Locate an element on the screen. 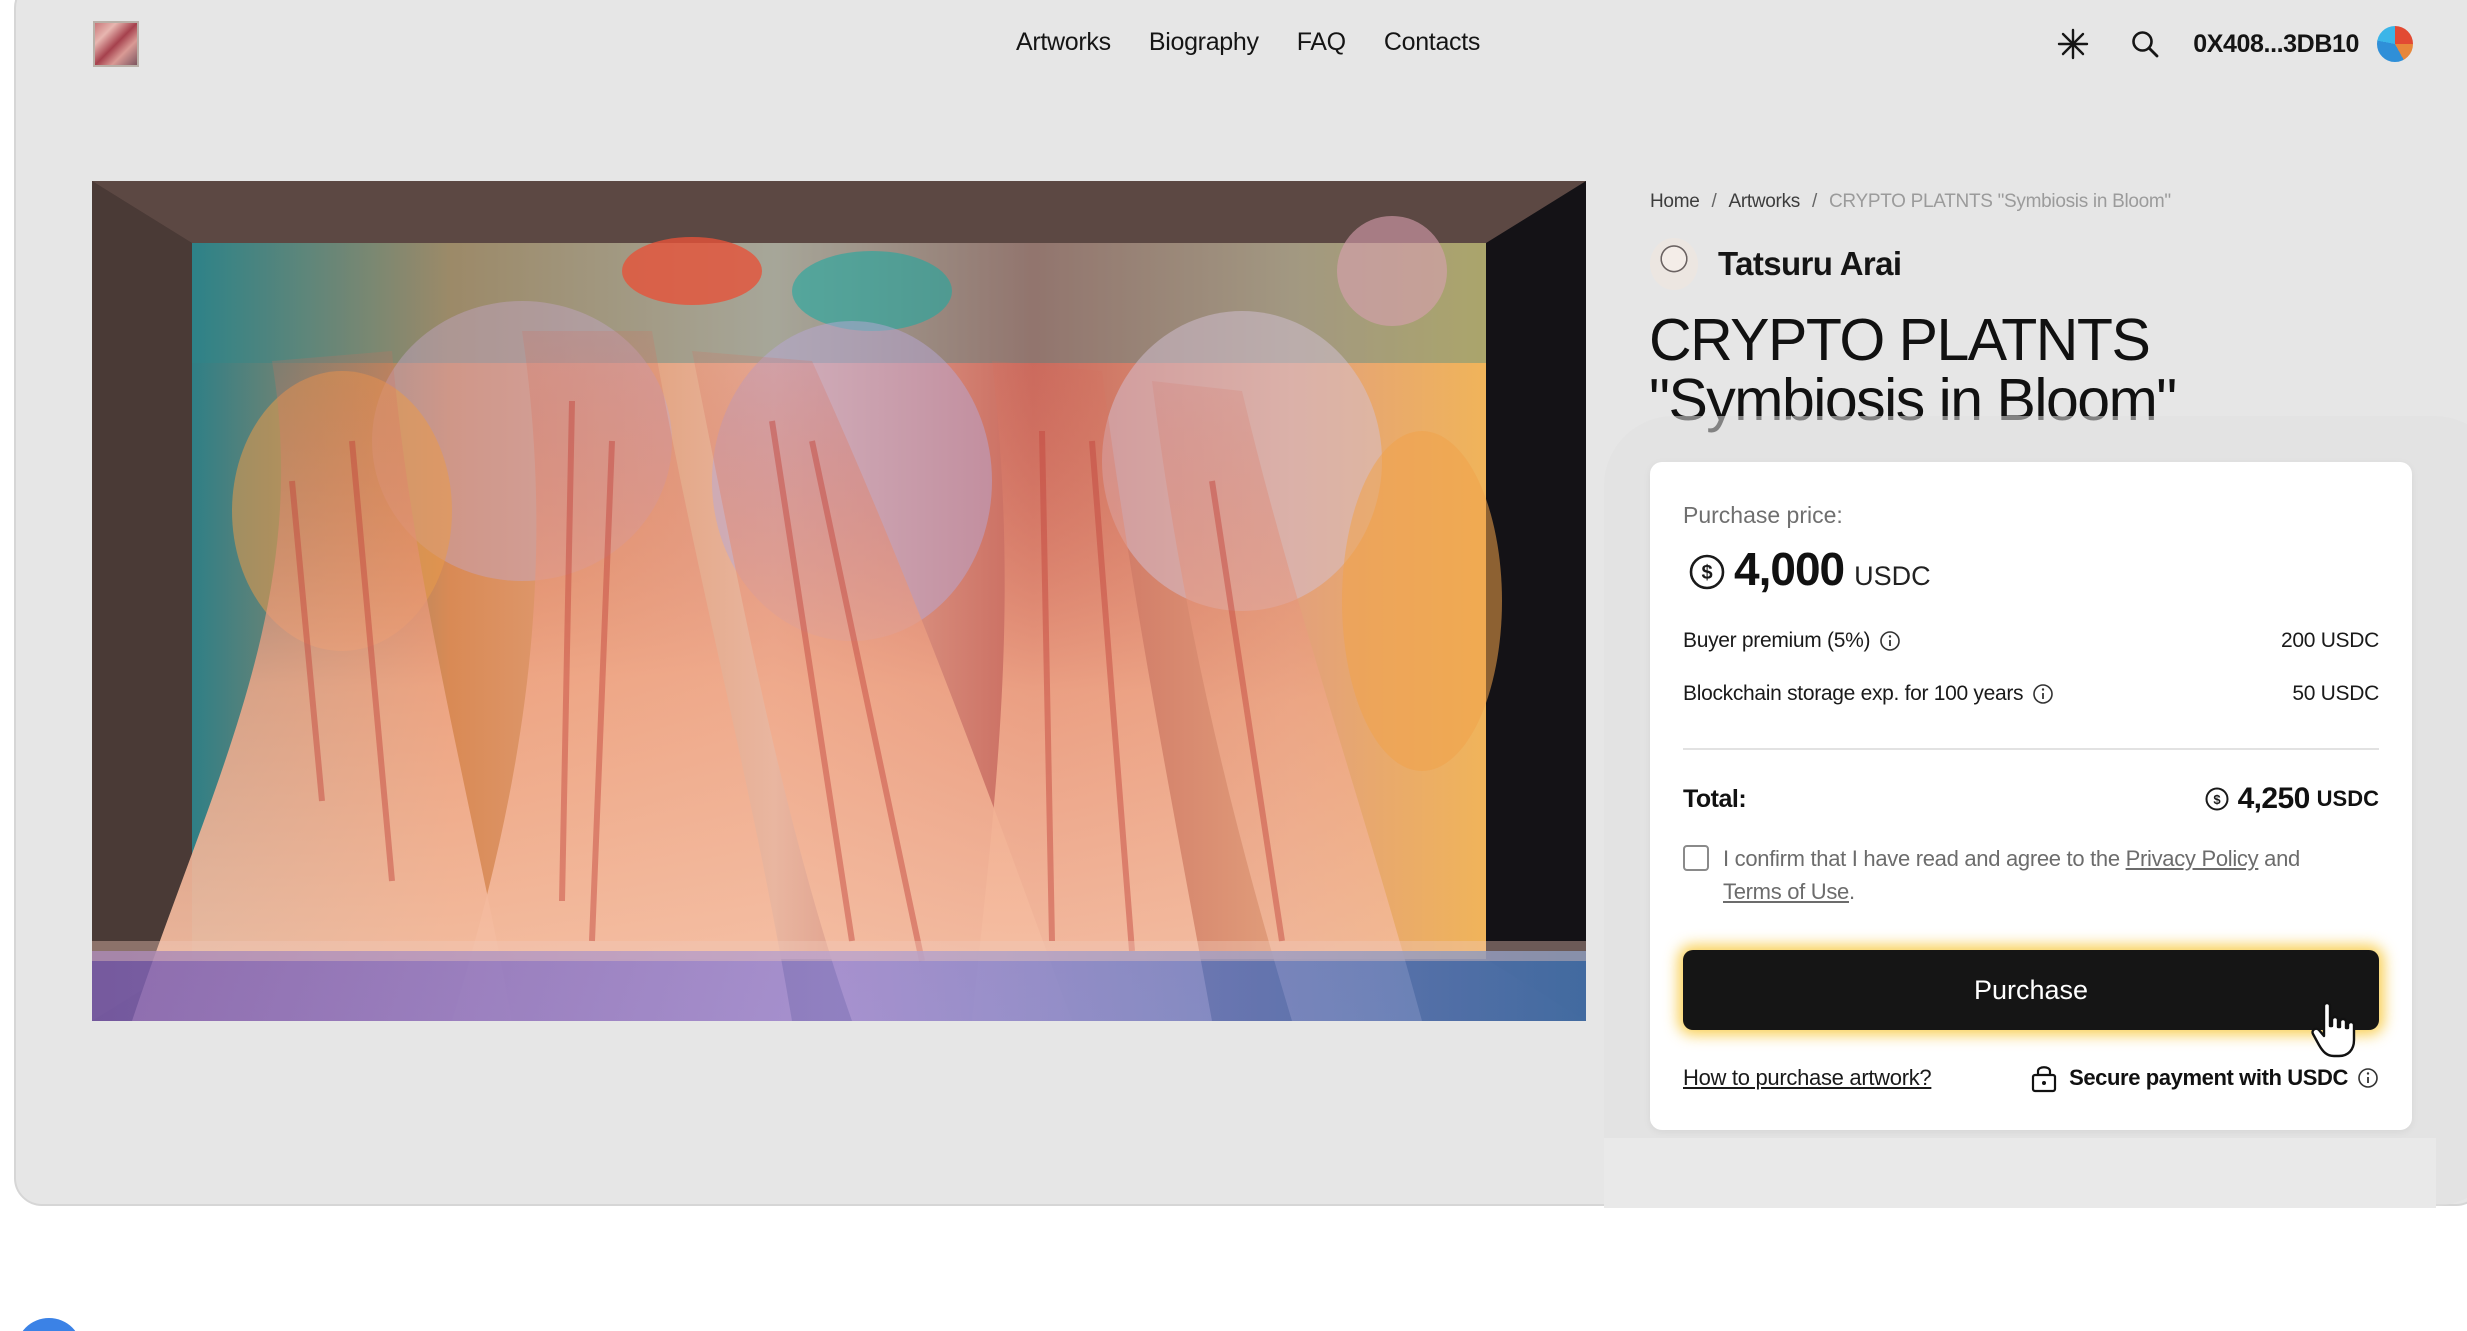 The image size is (2467, 1331). nav-biography: Biography is located at coordinates (1204, 42).